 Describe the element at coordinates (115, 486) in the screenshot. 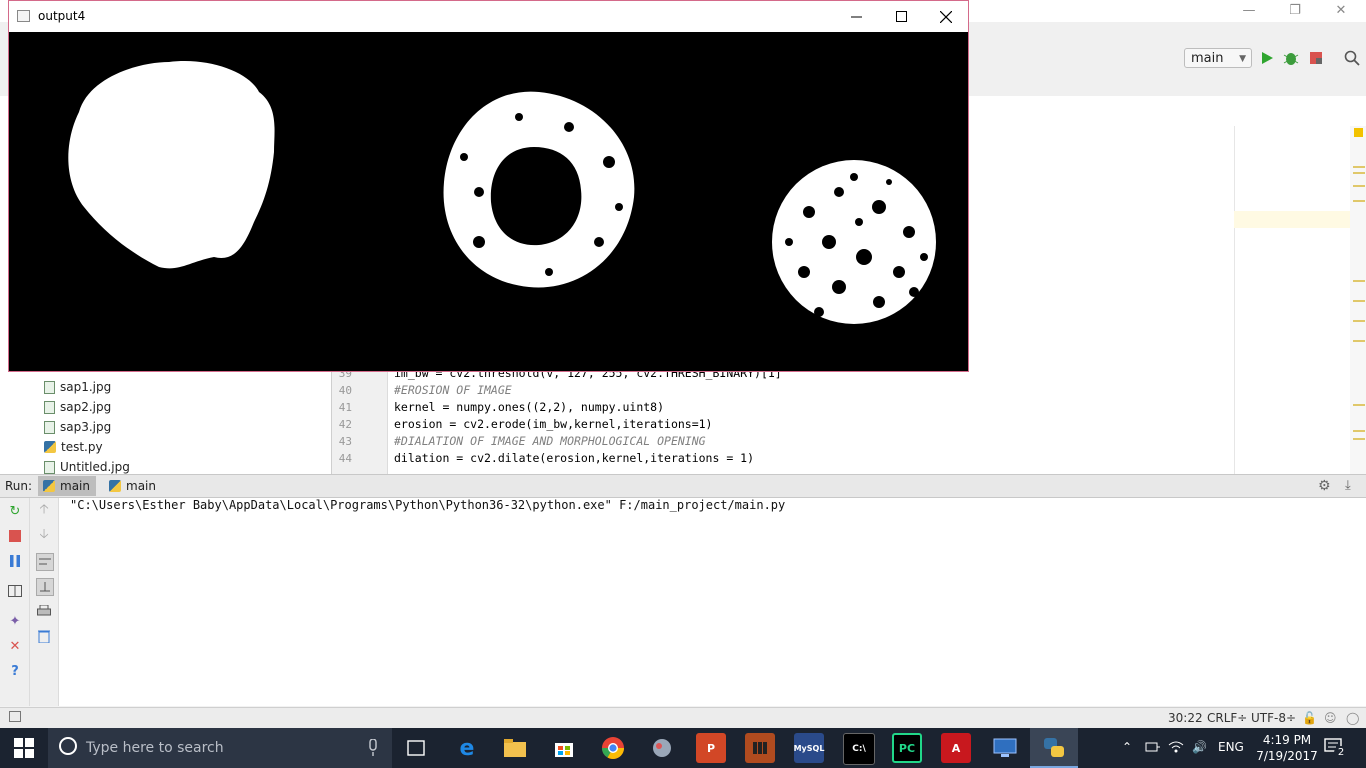

I see `python-icon` at that location.